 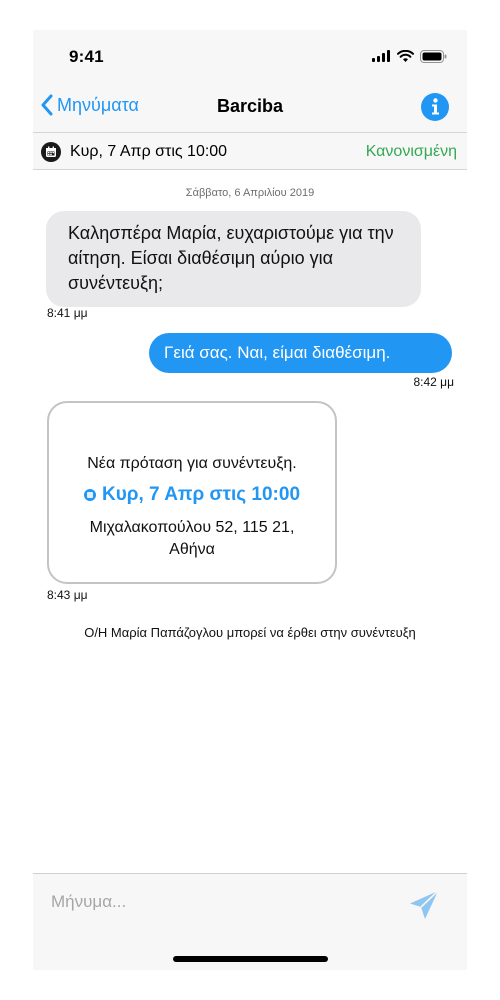 I want to click on status-bar: 9:41, so click(x=250, y=56).